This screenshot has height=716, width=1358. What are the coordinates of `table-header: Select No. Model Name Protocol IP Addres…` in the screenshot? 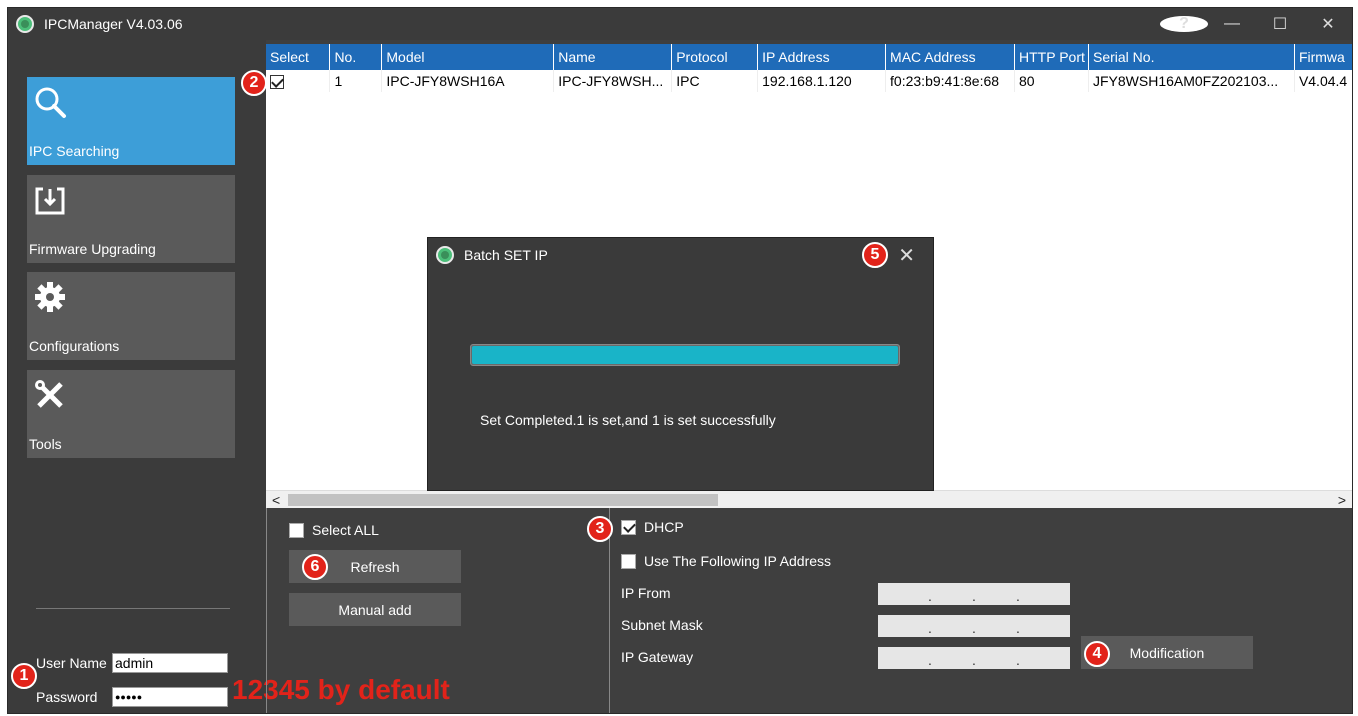 It's located at (809, 57).